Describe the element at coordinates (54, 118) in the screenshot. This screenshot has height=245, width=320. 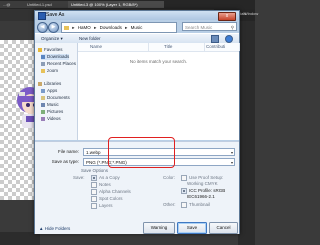
I see `nav-videos-label: Videos` at that location.